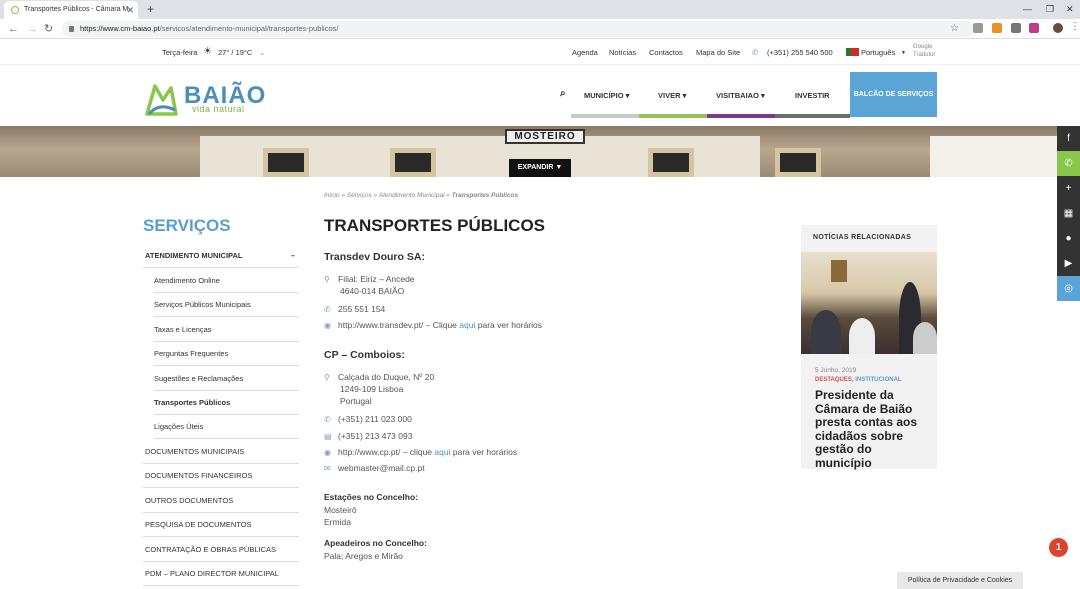 This screenshot has height=589, width=1080. I want to click on nav-bar-visitbaiao, so click(741, 116).